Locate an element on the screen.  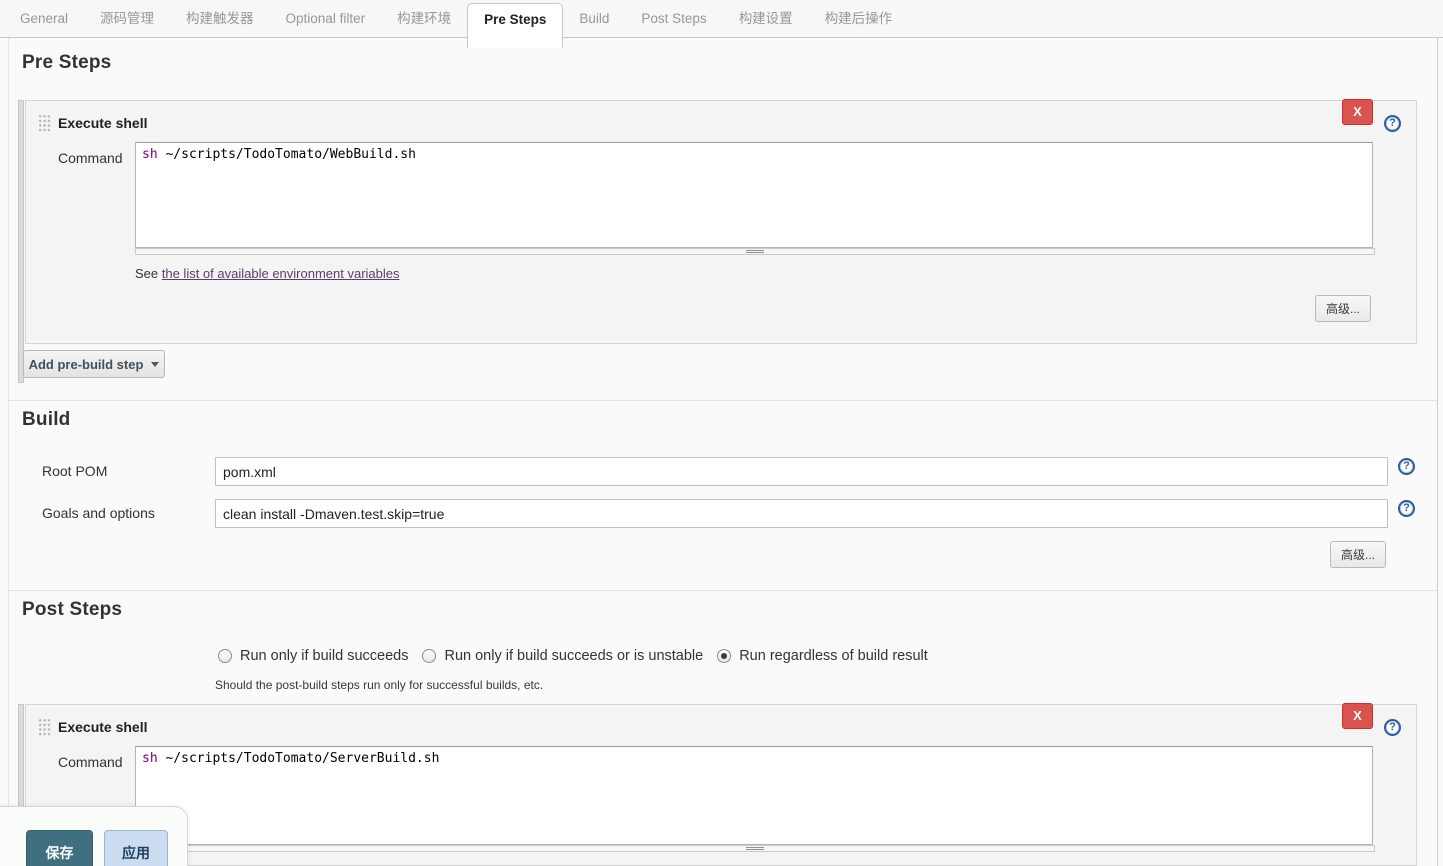
env-hint-prefix: See is located at coordinates (148, 273).